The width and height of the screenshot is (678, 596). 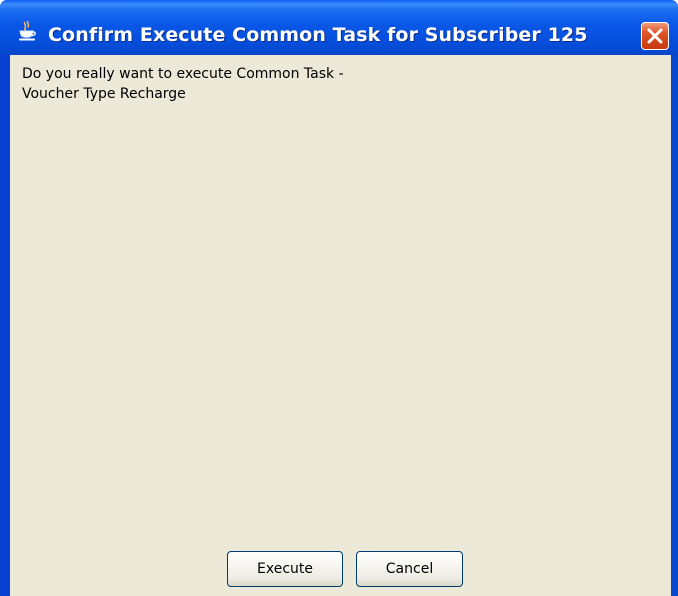 I want to click on java-cup-icon, so click(x=27, y=31).